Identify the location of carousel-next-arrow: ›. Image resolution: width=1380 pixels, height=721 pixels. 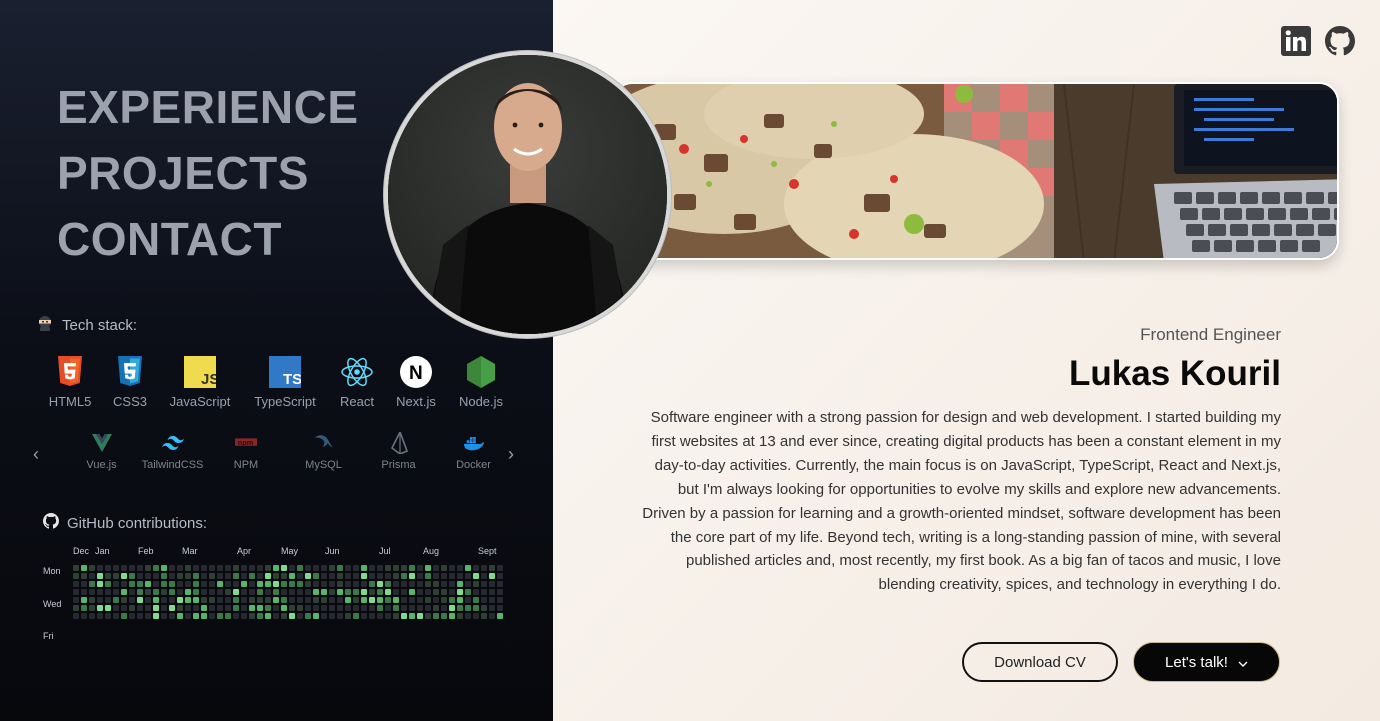
(511, 454).